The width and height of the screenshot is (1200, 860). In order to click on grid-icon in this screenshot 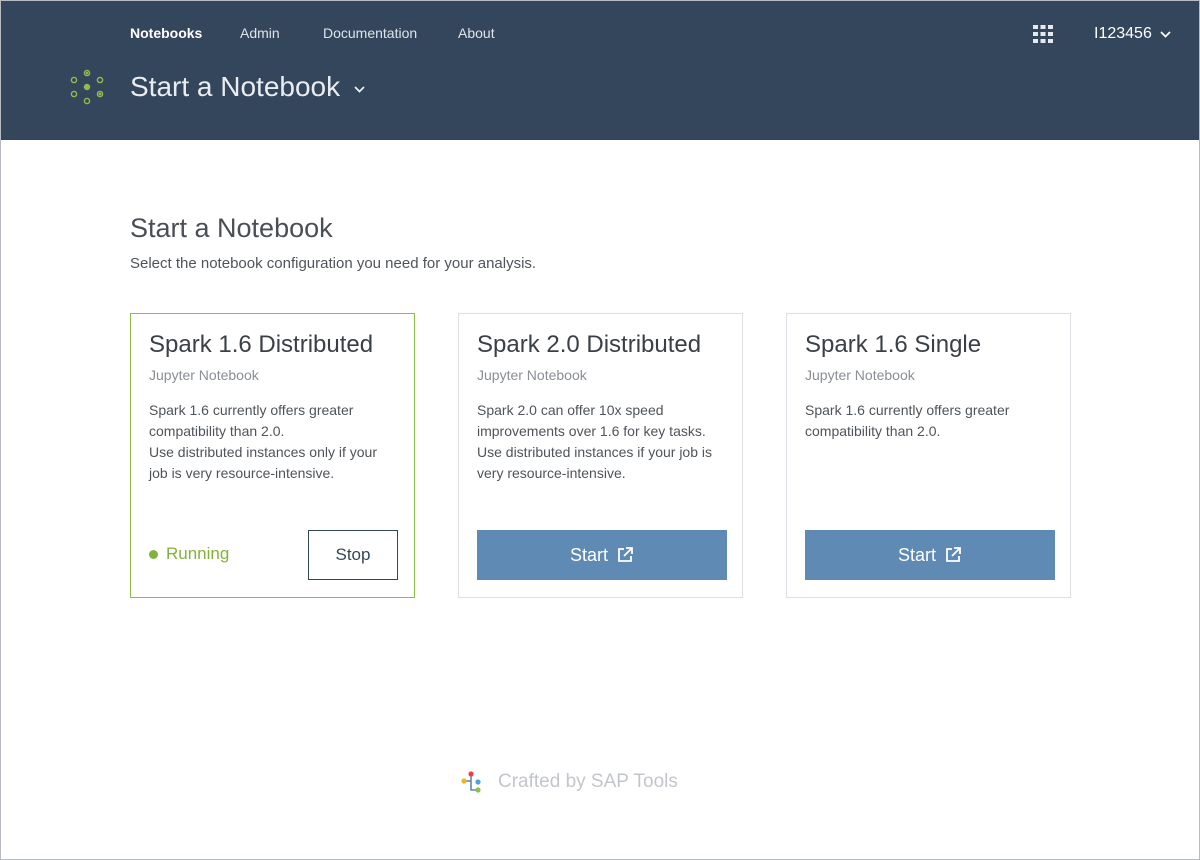, I will do `click(1043, 34)`.